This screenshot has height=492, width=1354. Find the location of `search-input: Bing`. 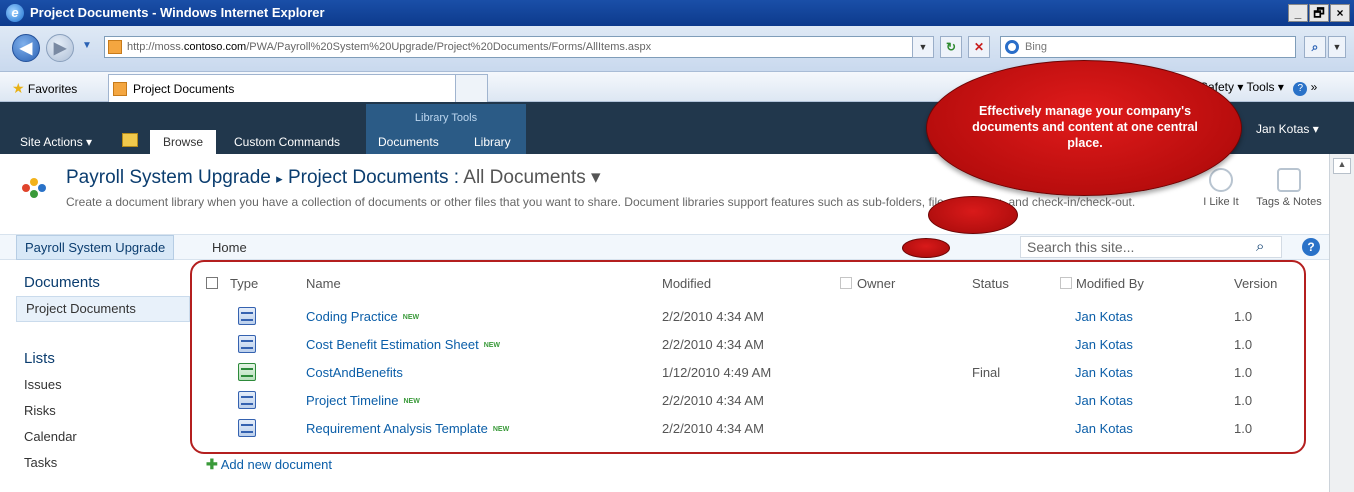

search-input: Bing is located at coordinates (1148, 47).